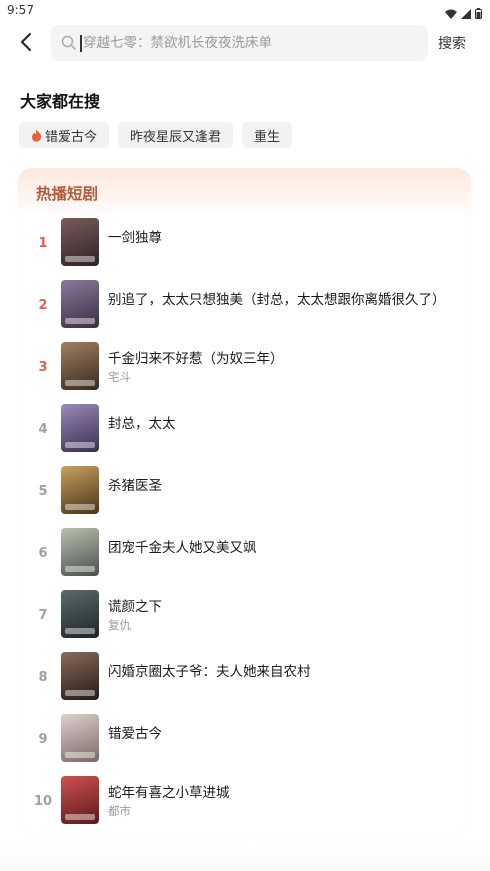 This screenshot has height=871, width=490. Describe the element at coordinates (135, 238) in the screenshot. I see `drama-title: 一剑独尊` at that location.